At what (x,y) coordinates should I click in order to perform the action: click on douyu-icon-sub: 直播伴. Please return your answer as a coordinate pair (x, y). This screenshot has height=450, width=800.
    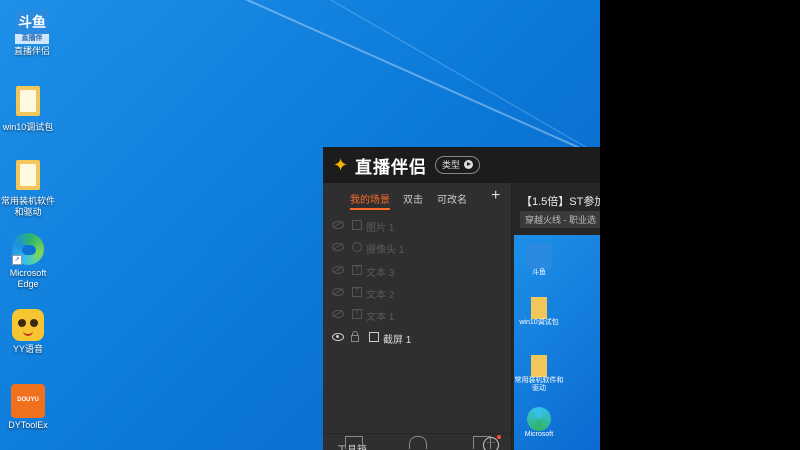
    Looking at the image, I should click on (32, 39).